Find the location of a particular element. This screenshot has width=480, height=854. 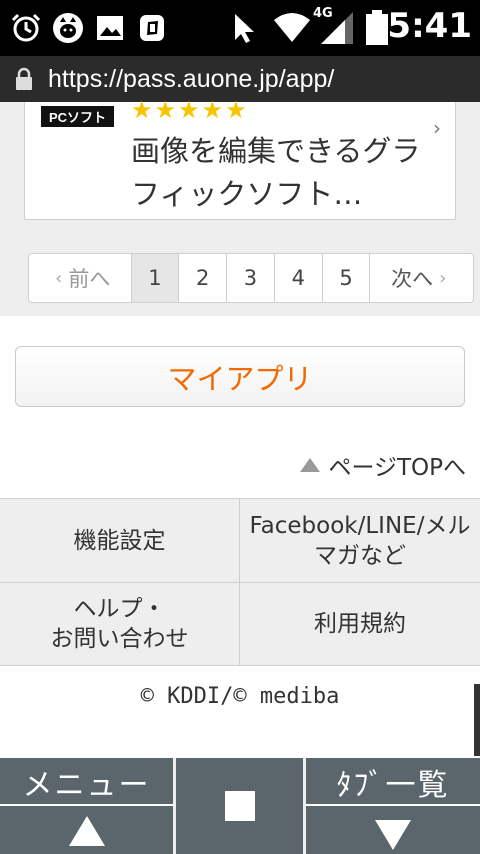

tab-list-label: ﾀﾌﾞ一覧 is located at coordinates (393, 785).